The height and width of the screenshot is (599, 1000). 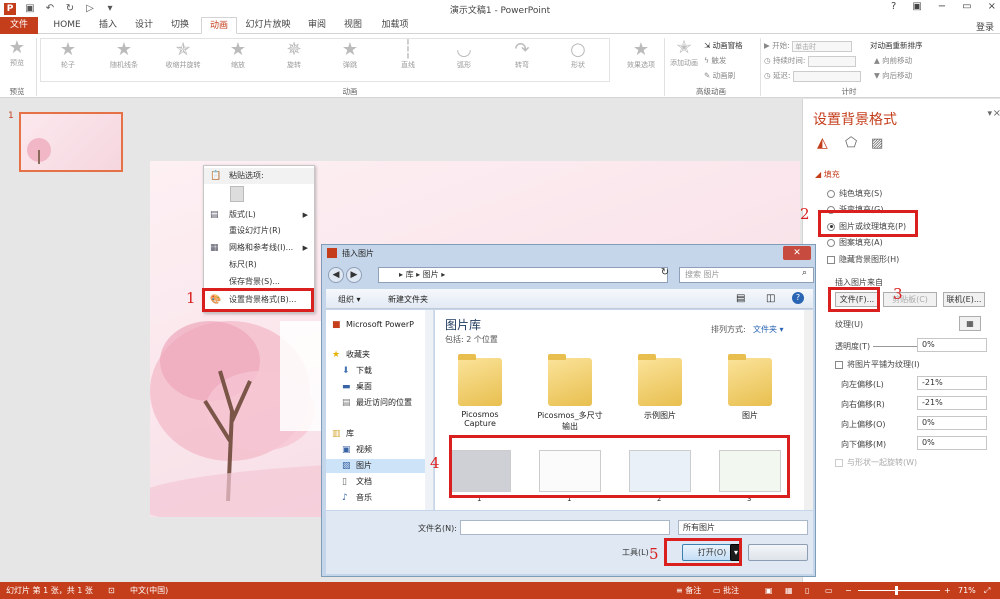 I want to click on cancel-button, so click(x=778, y=552).